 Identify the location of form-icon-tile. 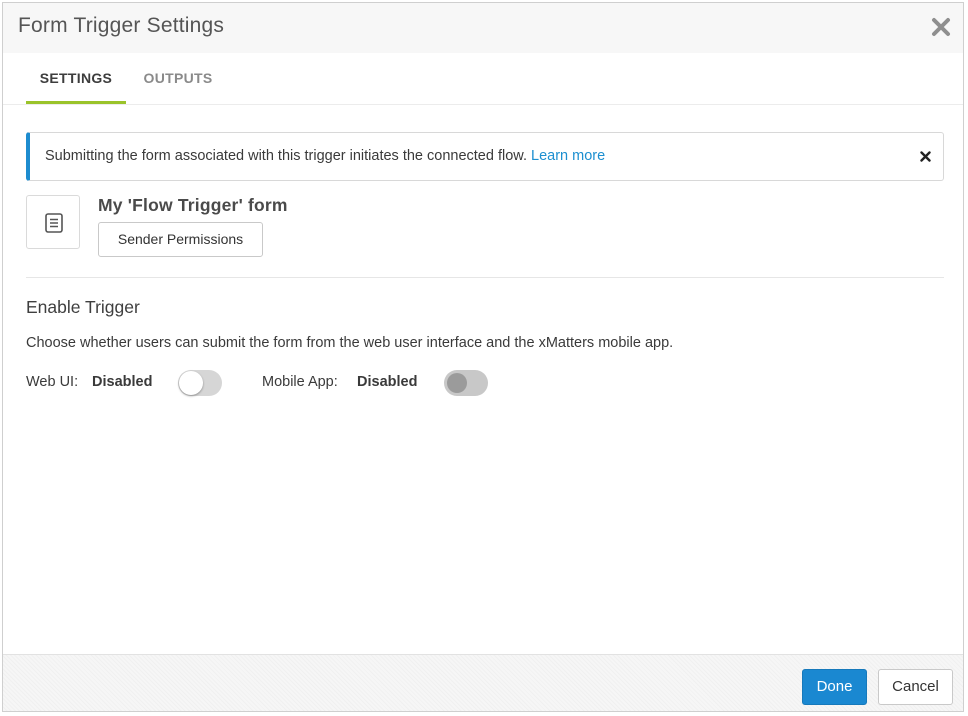
(53, 222).